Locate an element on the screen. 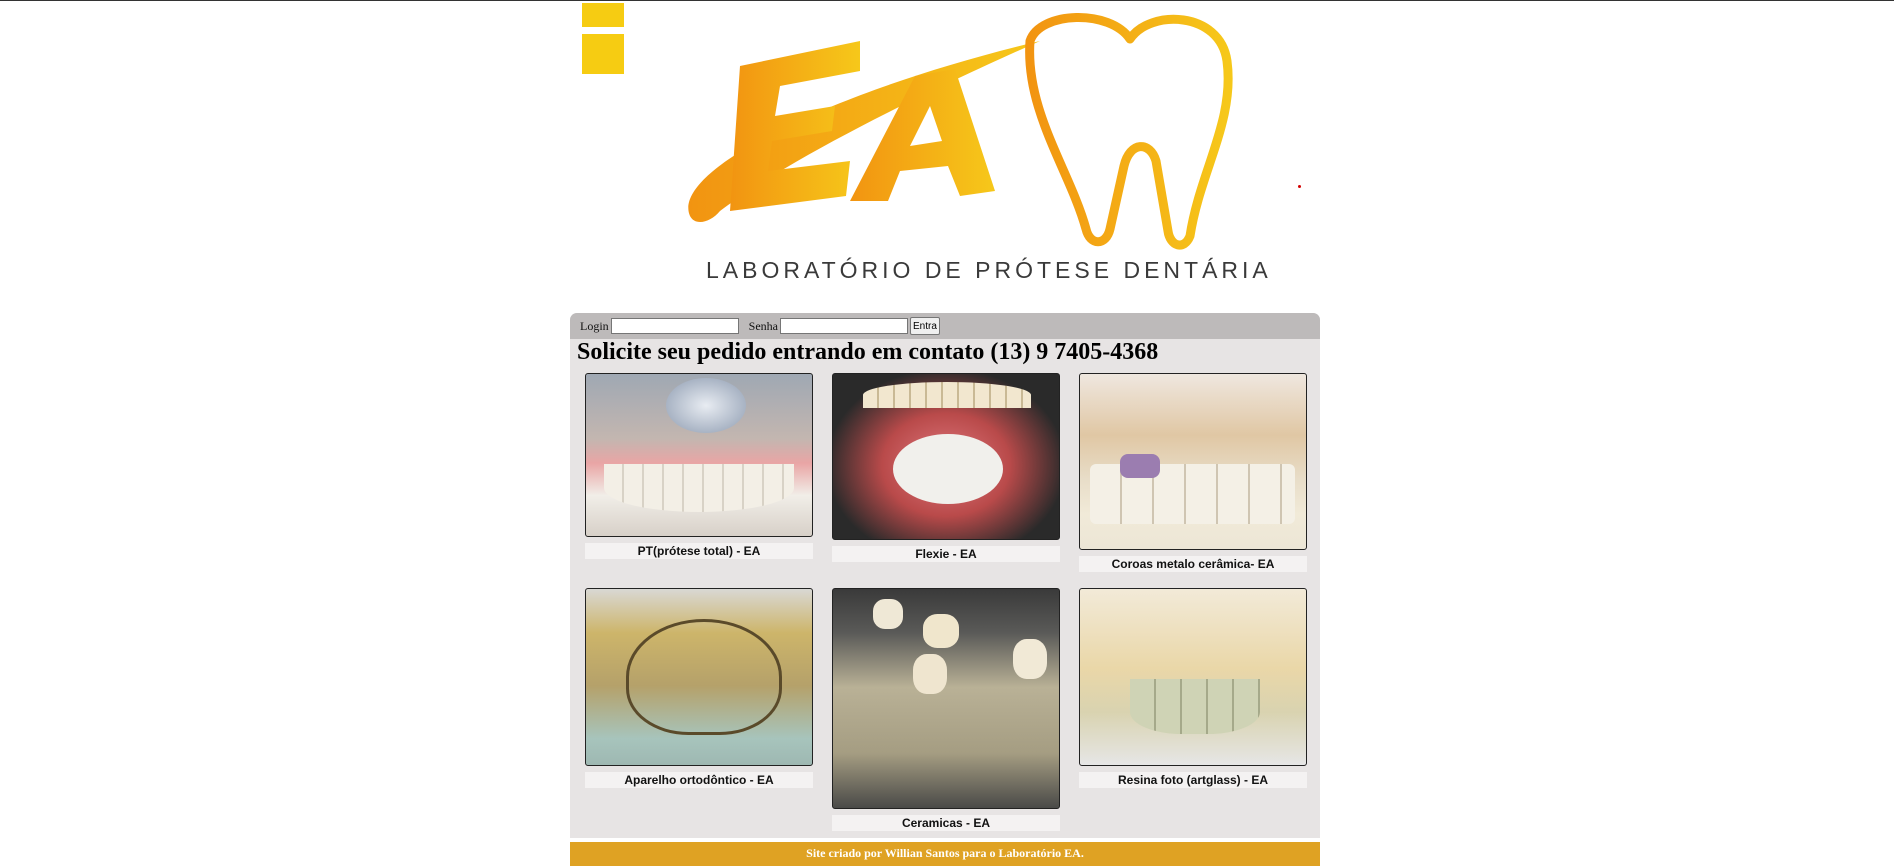 The height and width of the screenshot is (866, 1894). product-caption: Coroas metalo cerâmica- EA is located at coordinates (1193, 564).